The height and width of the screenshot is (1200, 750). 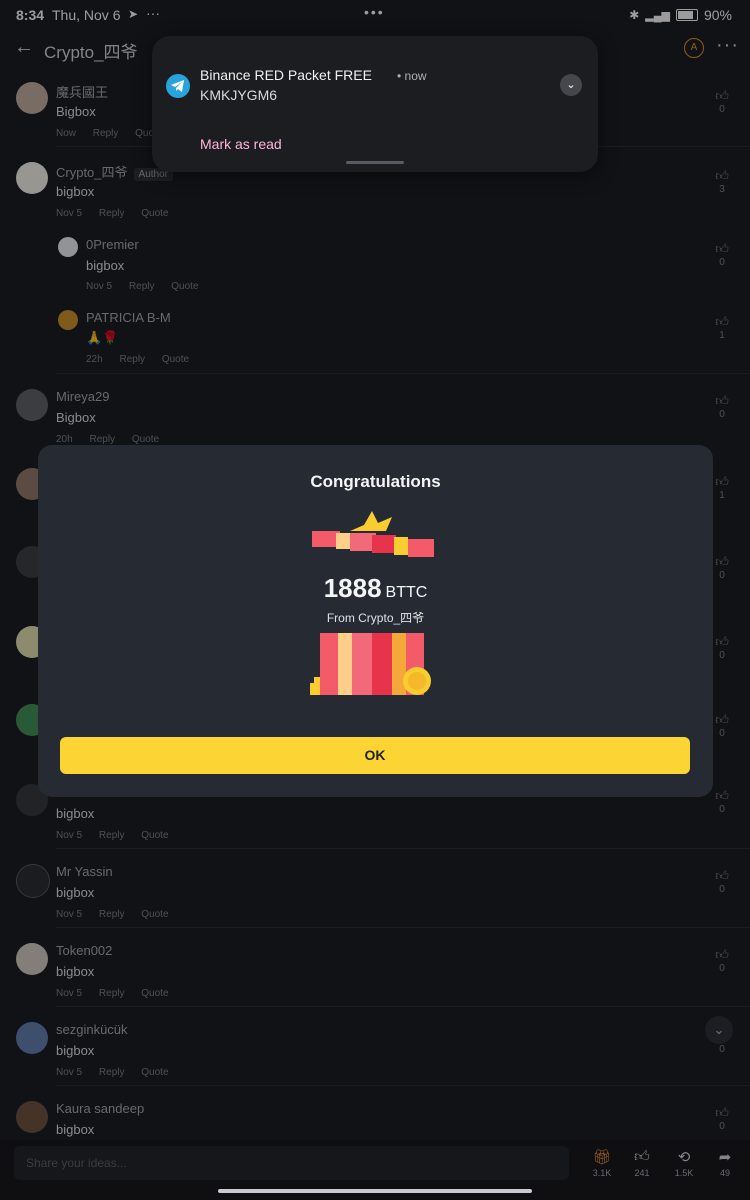 I want to click on gift-lid-icon, so click(x=373, y=534).